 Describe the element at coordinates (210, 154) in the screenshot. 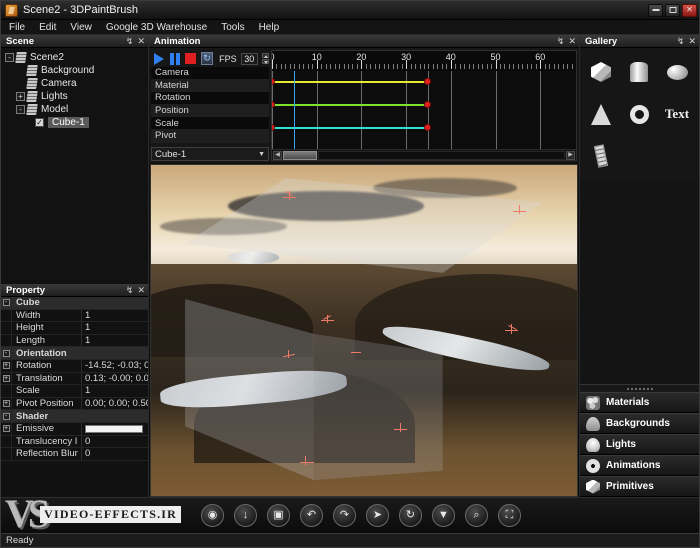

I see `object-select-dropdown: Cube-1 ▼` at that location.